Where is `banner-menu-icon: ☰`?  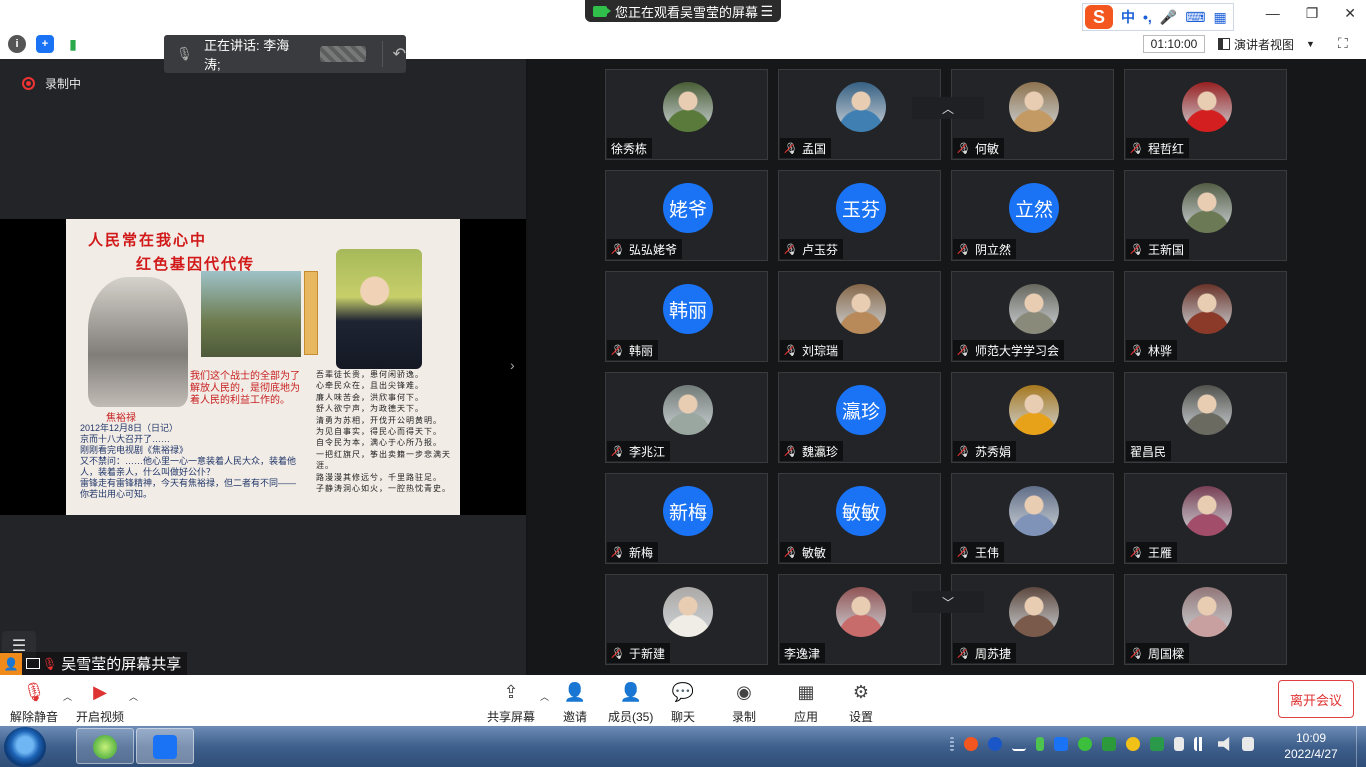 banner-menu-icon: ☰ is located at coordinates (766, 11).